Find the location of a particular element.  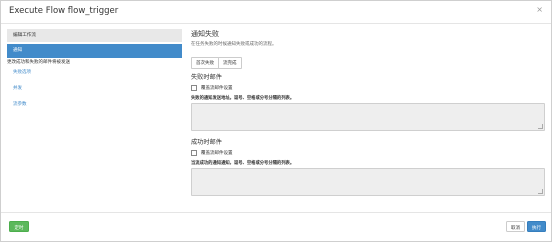

schedule-button: 定时 is located at coordinates (19, 226).